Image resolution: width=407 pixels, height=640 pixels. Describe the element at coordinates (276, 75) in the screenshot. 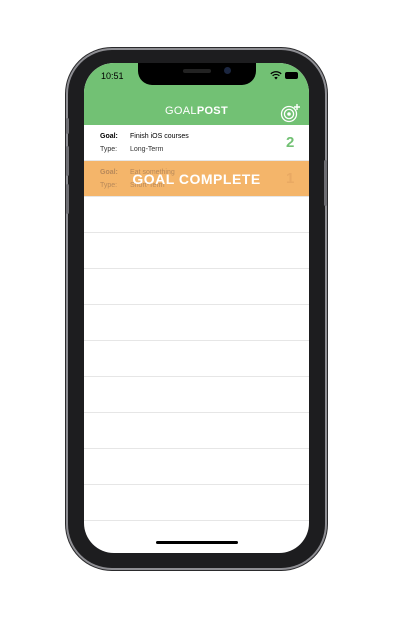

I see `wifi-icon` at that location.